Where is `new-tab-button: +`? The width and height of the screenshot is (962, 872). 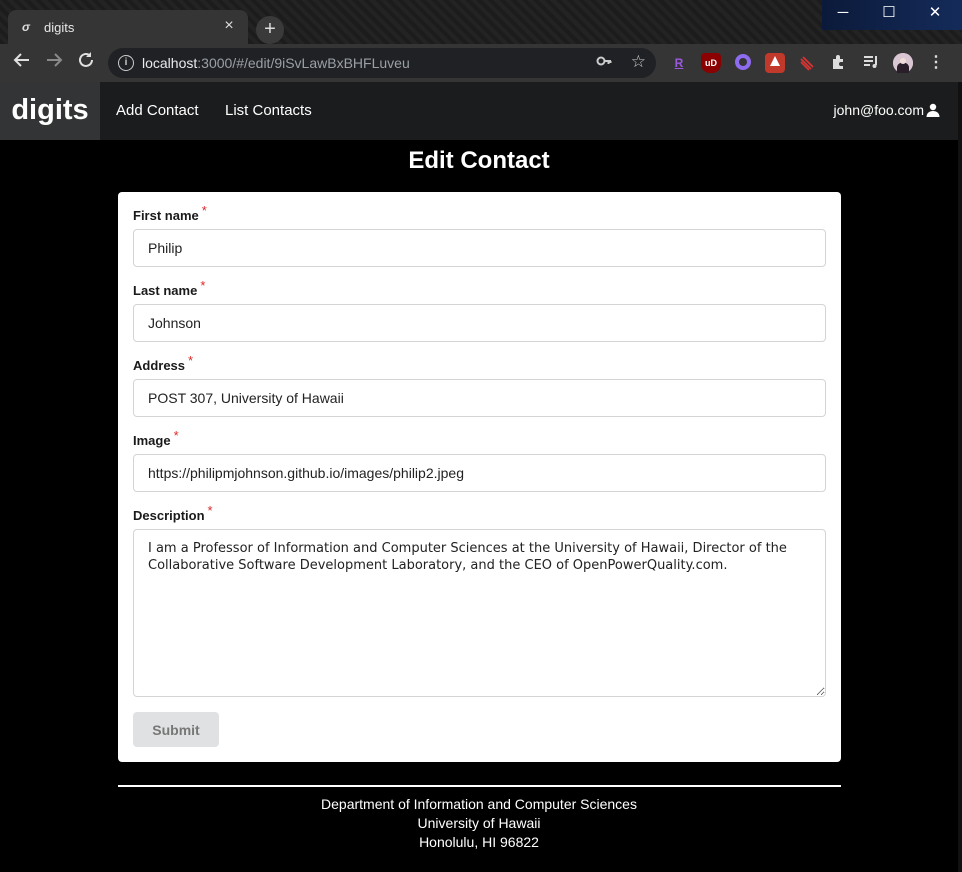 new-tab-button: + is located at coordinates (270, 30).